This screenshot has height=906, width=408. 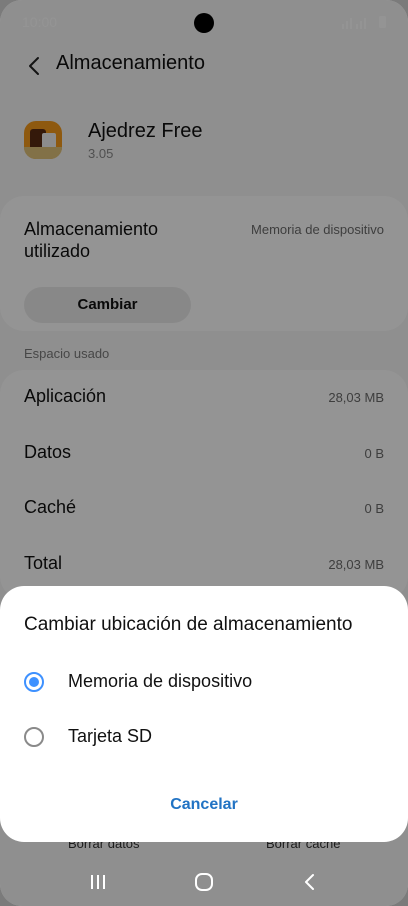 I want to click on dialog-title: Cambiar ubicación de almacenamiento, so click(x=188, y=624).